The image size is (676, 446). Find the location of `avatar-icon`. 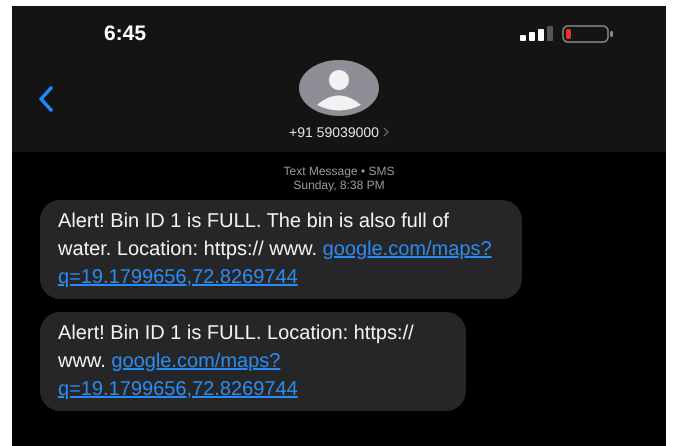

avatar-icon is located at coordinates (339, 88).